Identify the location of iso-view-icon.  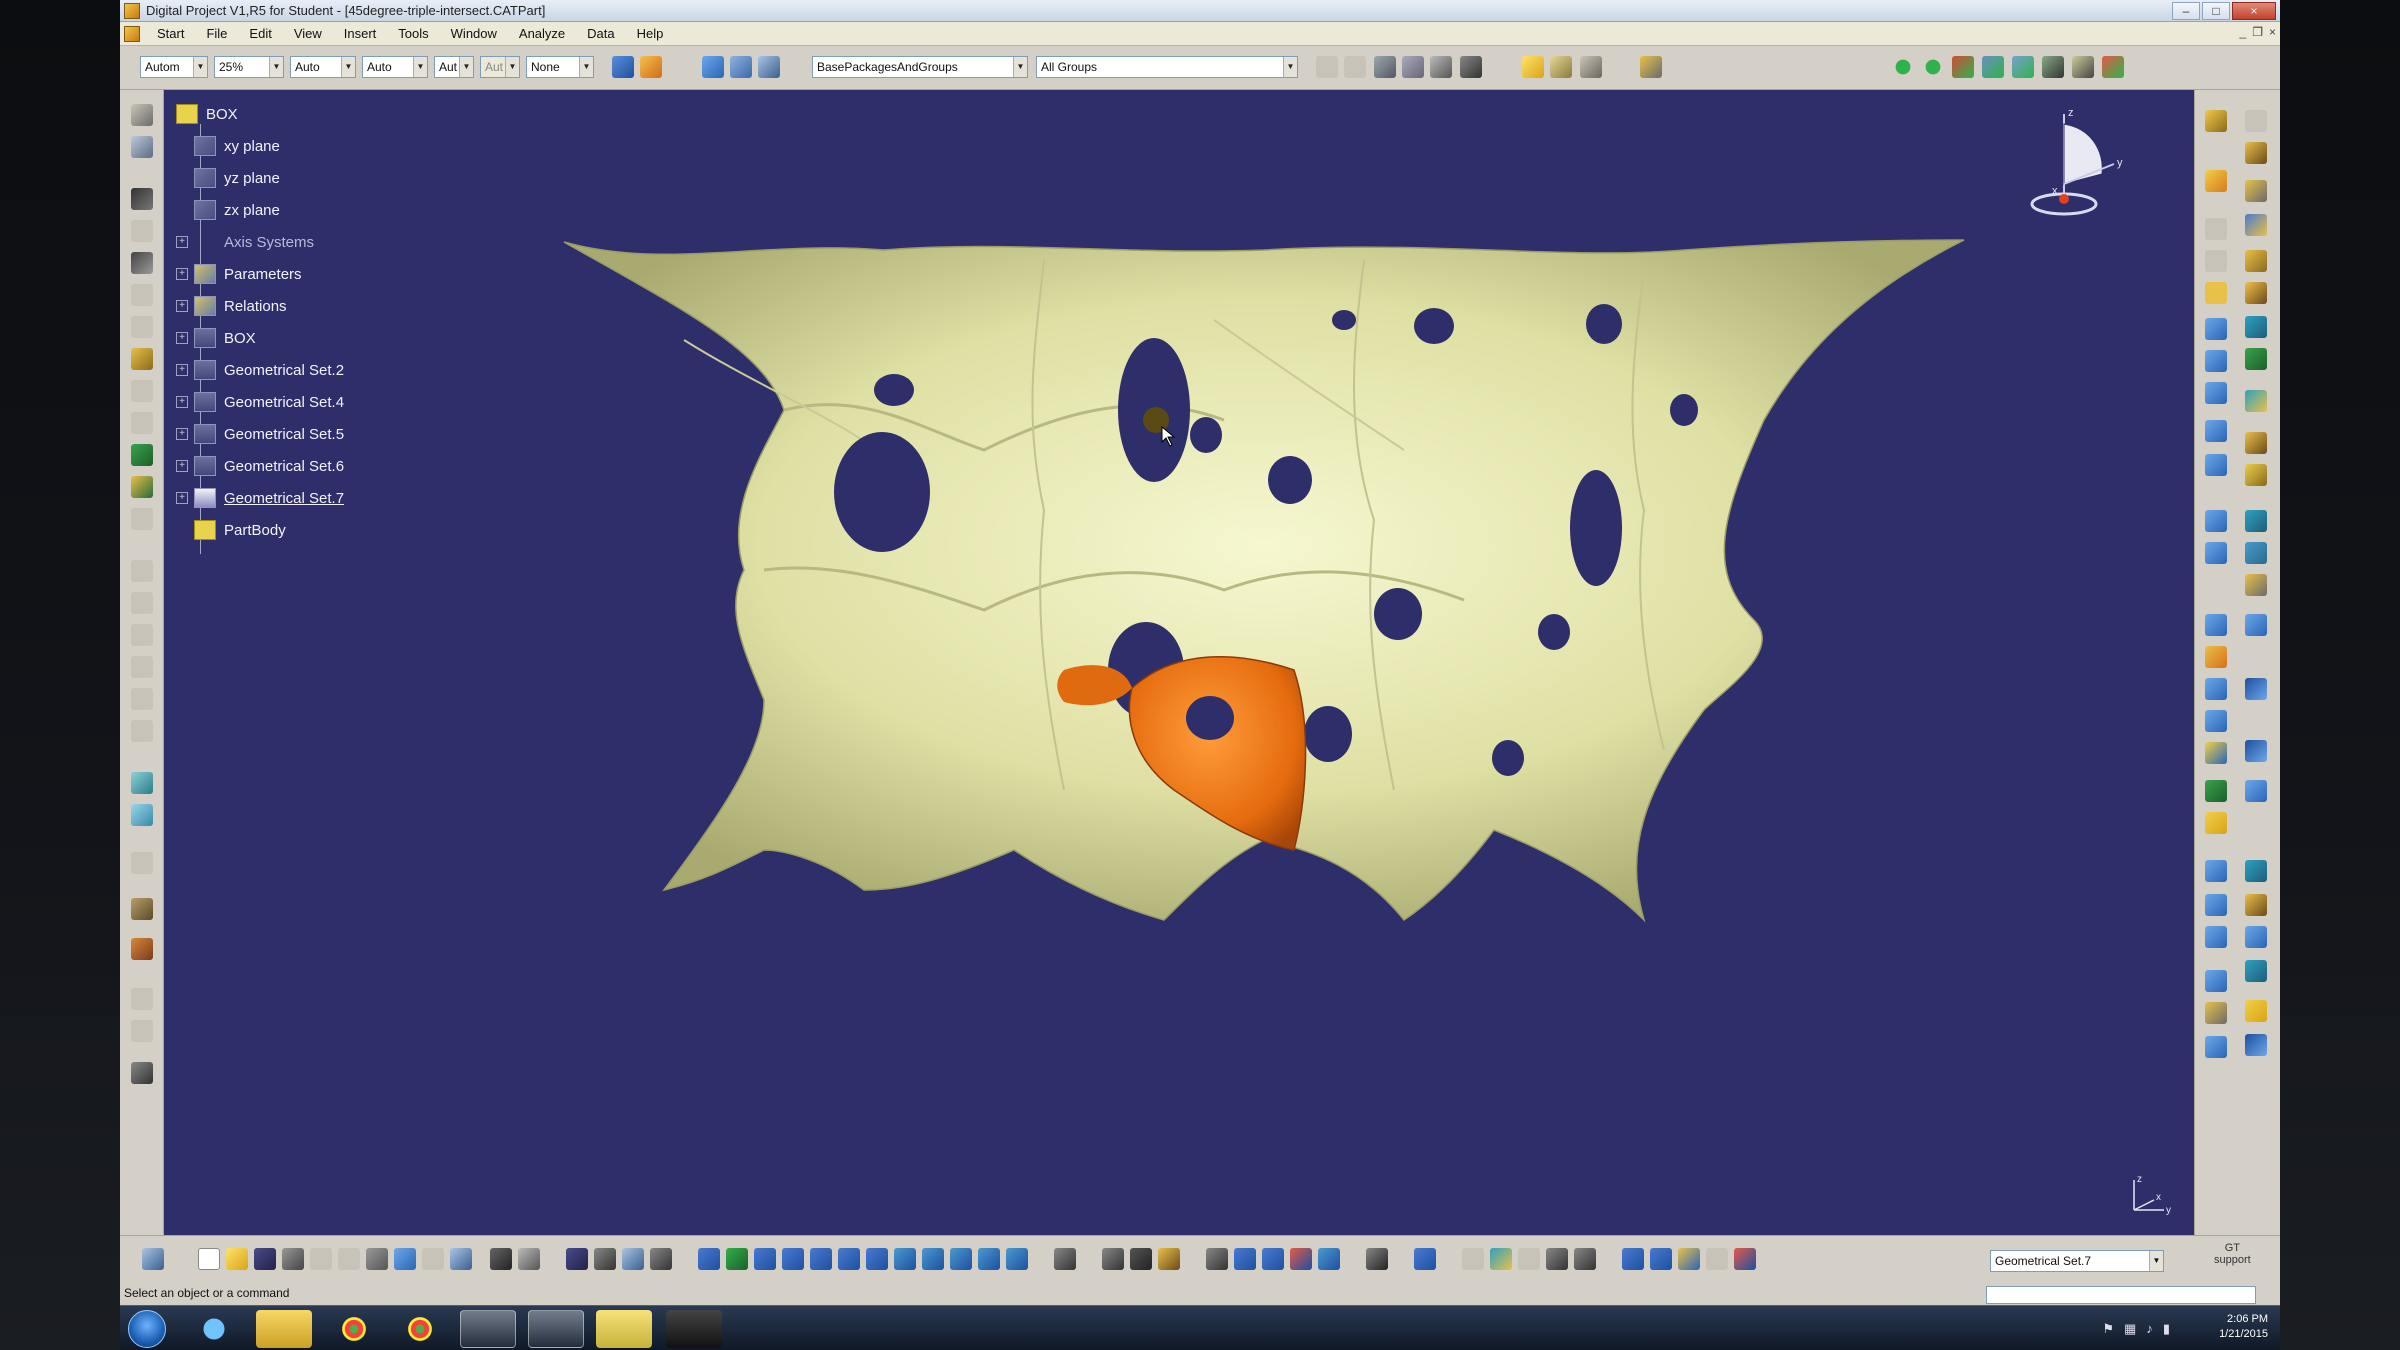
(905, 1259).